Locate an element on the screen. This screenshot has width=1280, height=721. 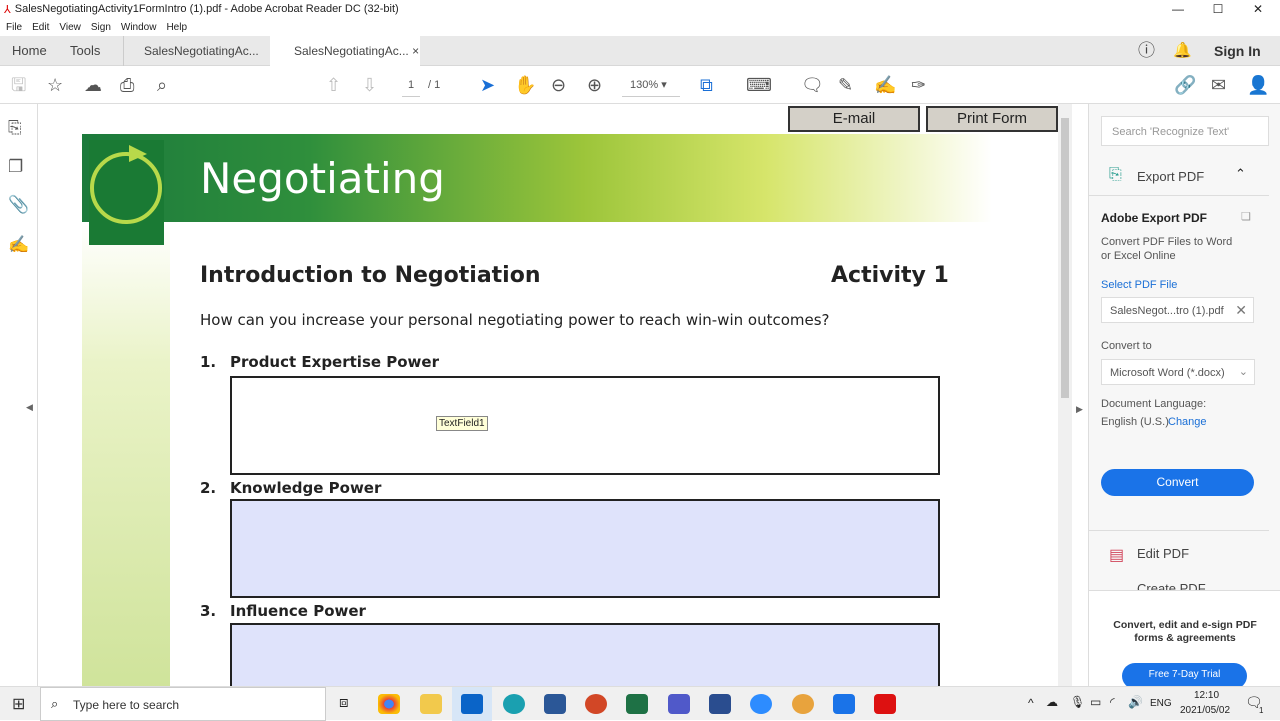
fill-sign-icon: ✑ is located at coordinates (918, 85).